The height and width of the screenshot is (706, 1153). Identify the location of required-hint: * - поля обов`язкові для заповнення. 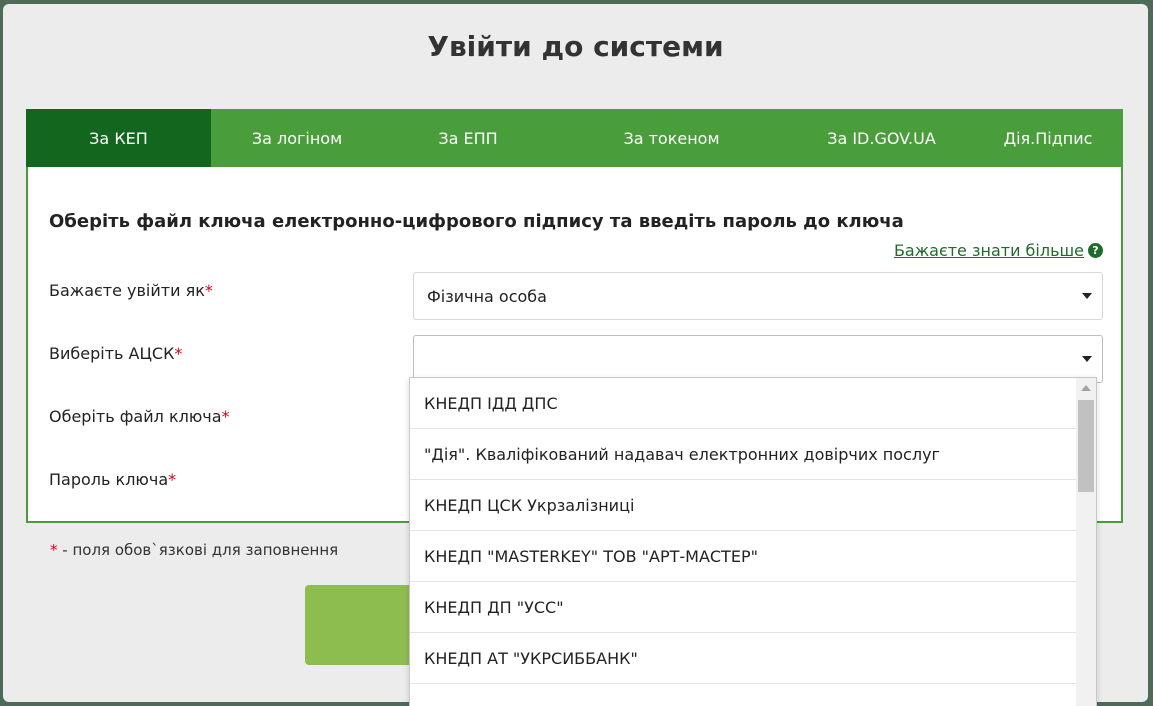
(194, 550).